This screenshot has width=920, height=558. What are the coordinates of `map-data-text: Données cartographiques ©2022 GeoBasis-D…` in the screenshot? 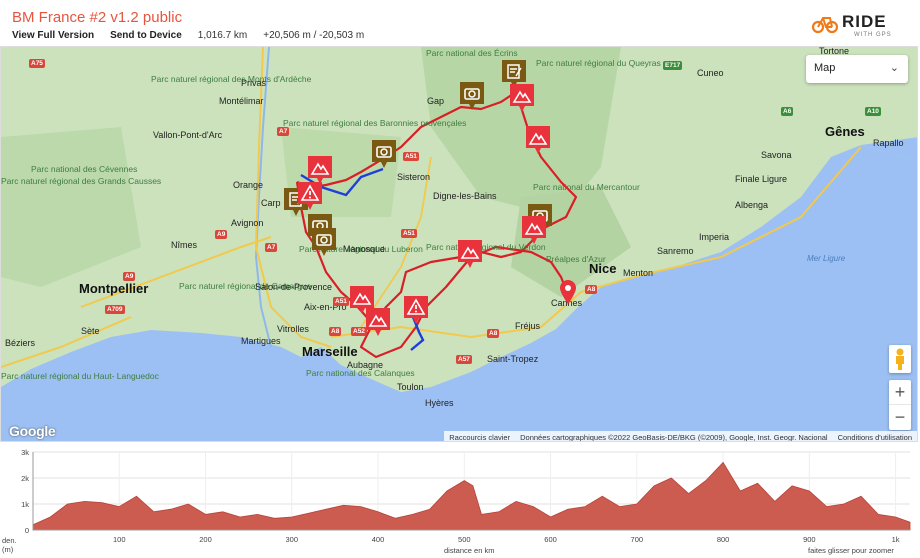 It's located at (674, 437).